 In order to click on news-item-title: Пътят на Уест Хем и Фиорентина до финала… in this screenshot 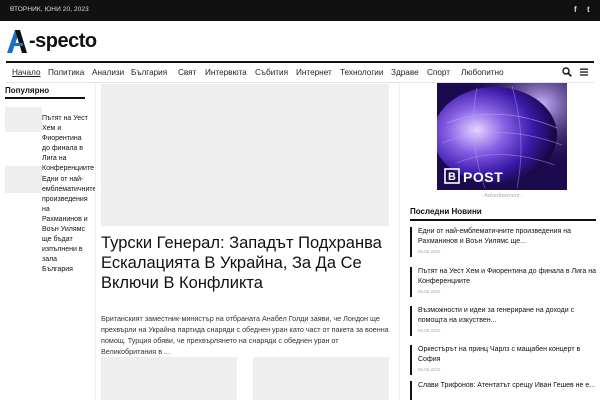, I will do `click(507, 277)`.